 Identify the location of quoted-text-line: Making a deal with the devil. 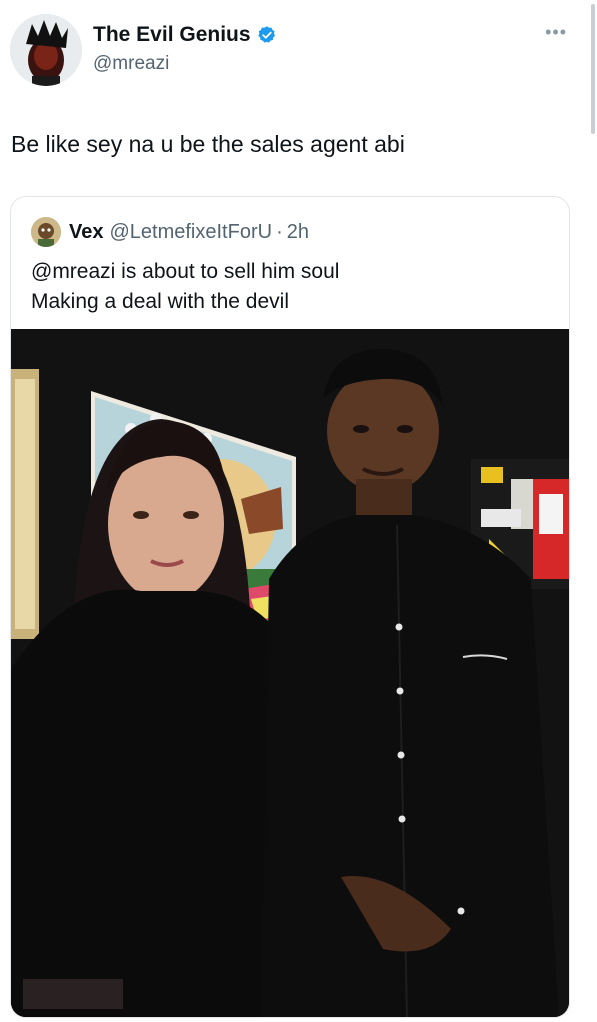
(160, 301).